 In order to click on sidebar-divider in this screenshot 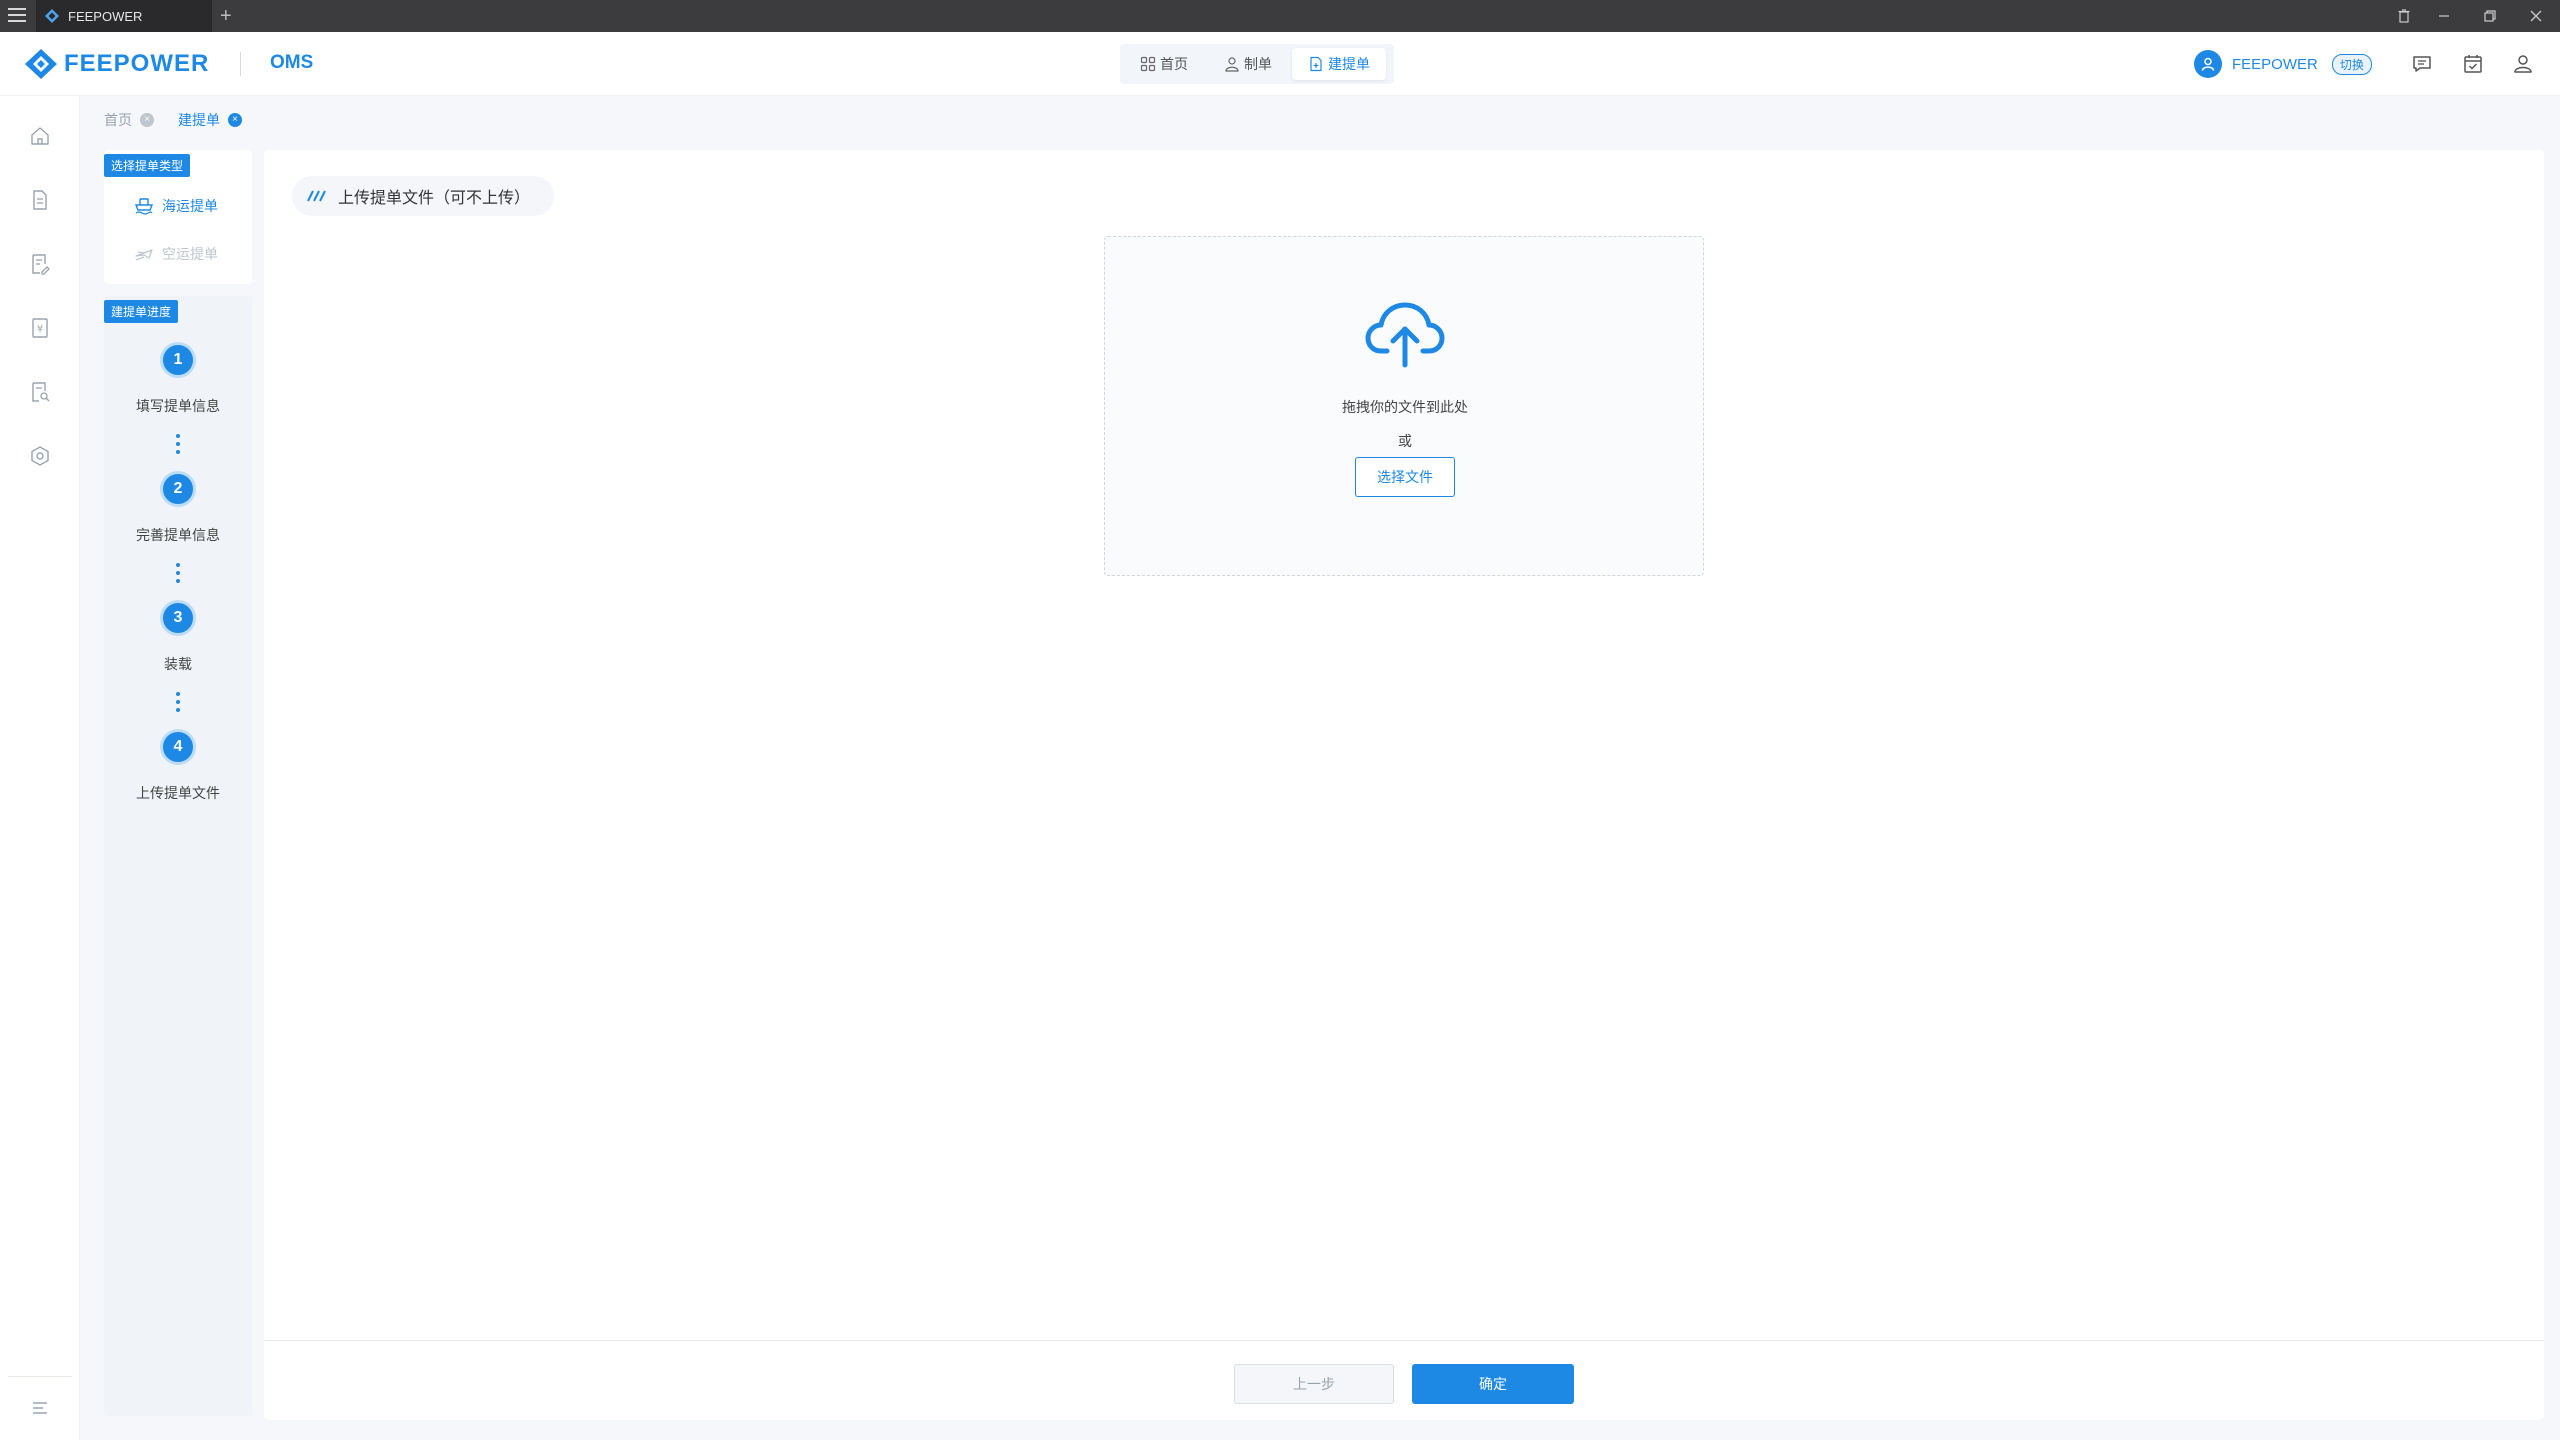, I will do `click(40, 1376)`.